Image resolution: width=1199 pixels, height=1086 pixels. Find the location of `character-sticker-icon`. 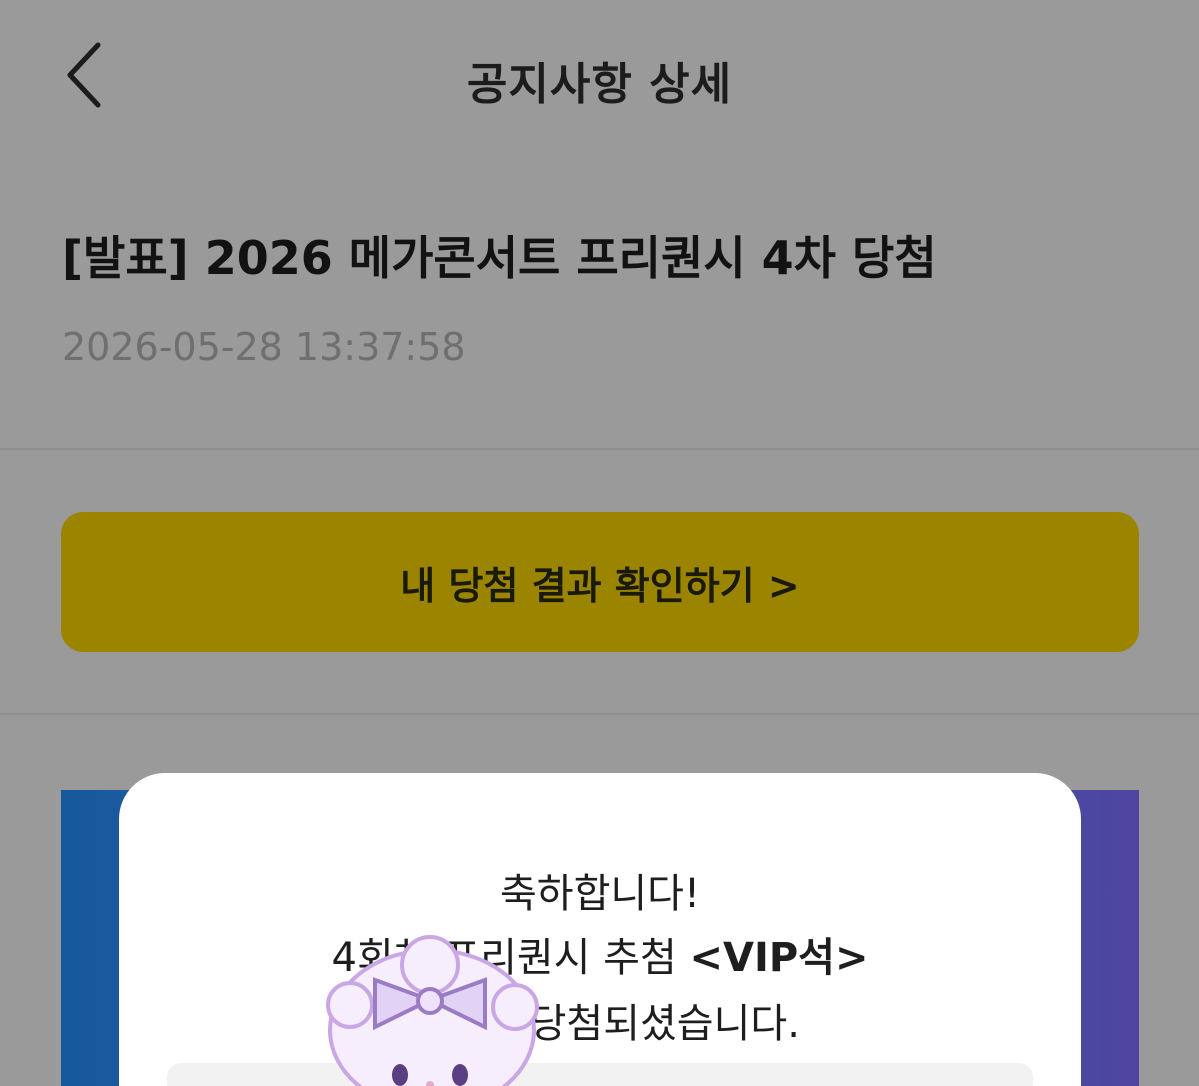

character-sticker-icon is located at coordinates (432, 1010).